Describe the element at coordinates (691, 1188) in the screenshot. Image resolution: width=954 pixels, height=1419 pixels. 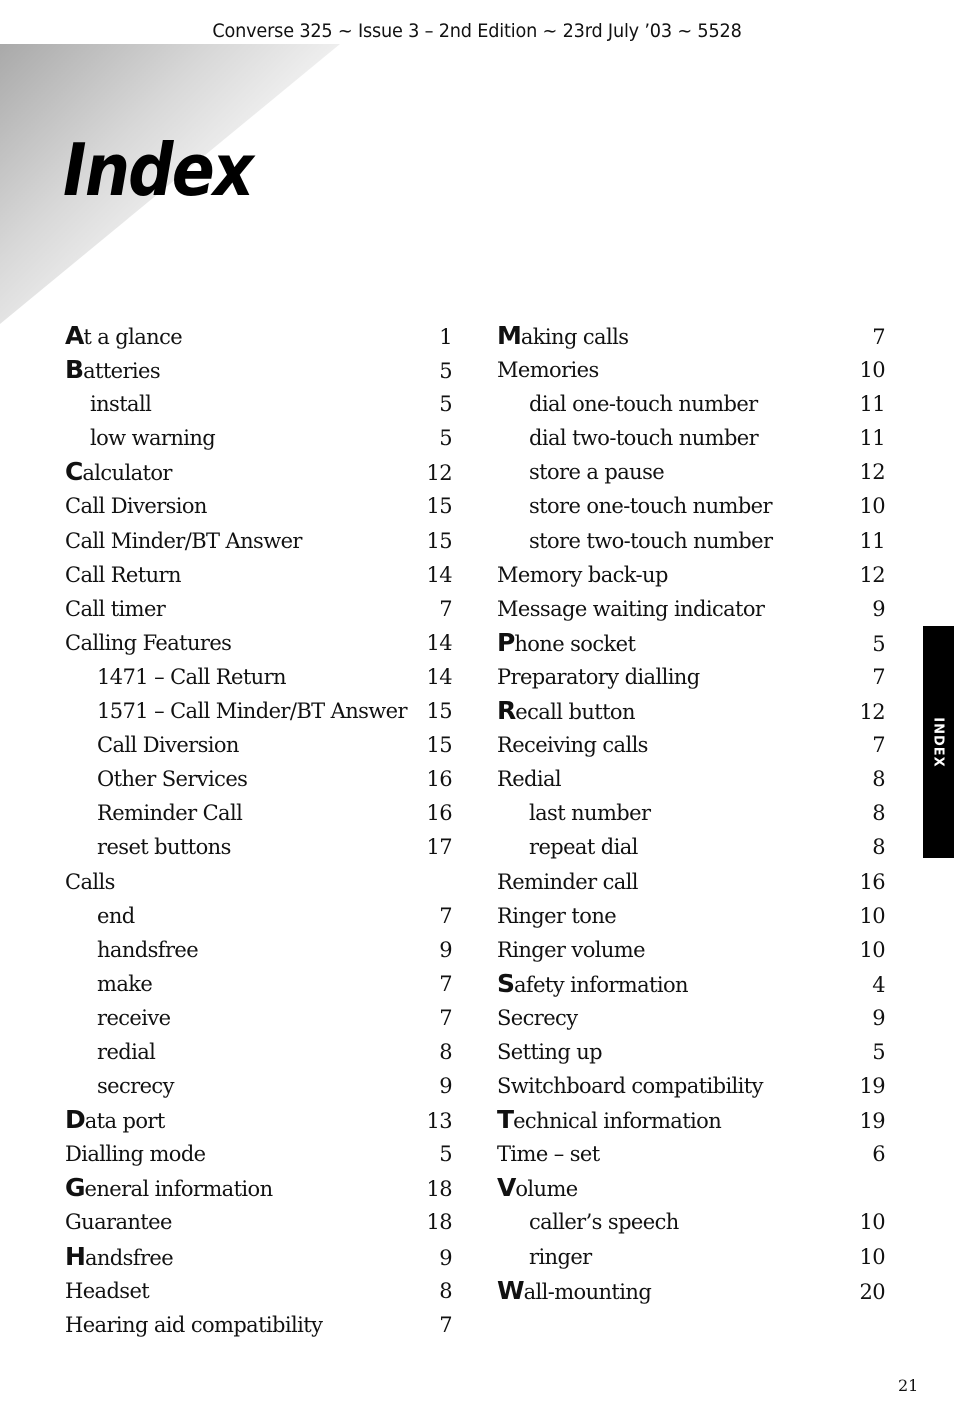
I see `index-entry: Volume` at that location.